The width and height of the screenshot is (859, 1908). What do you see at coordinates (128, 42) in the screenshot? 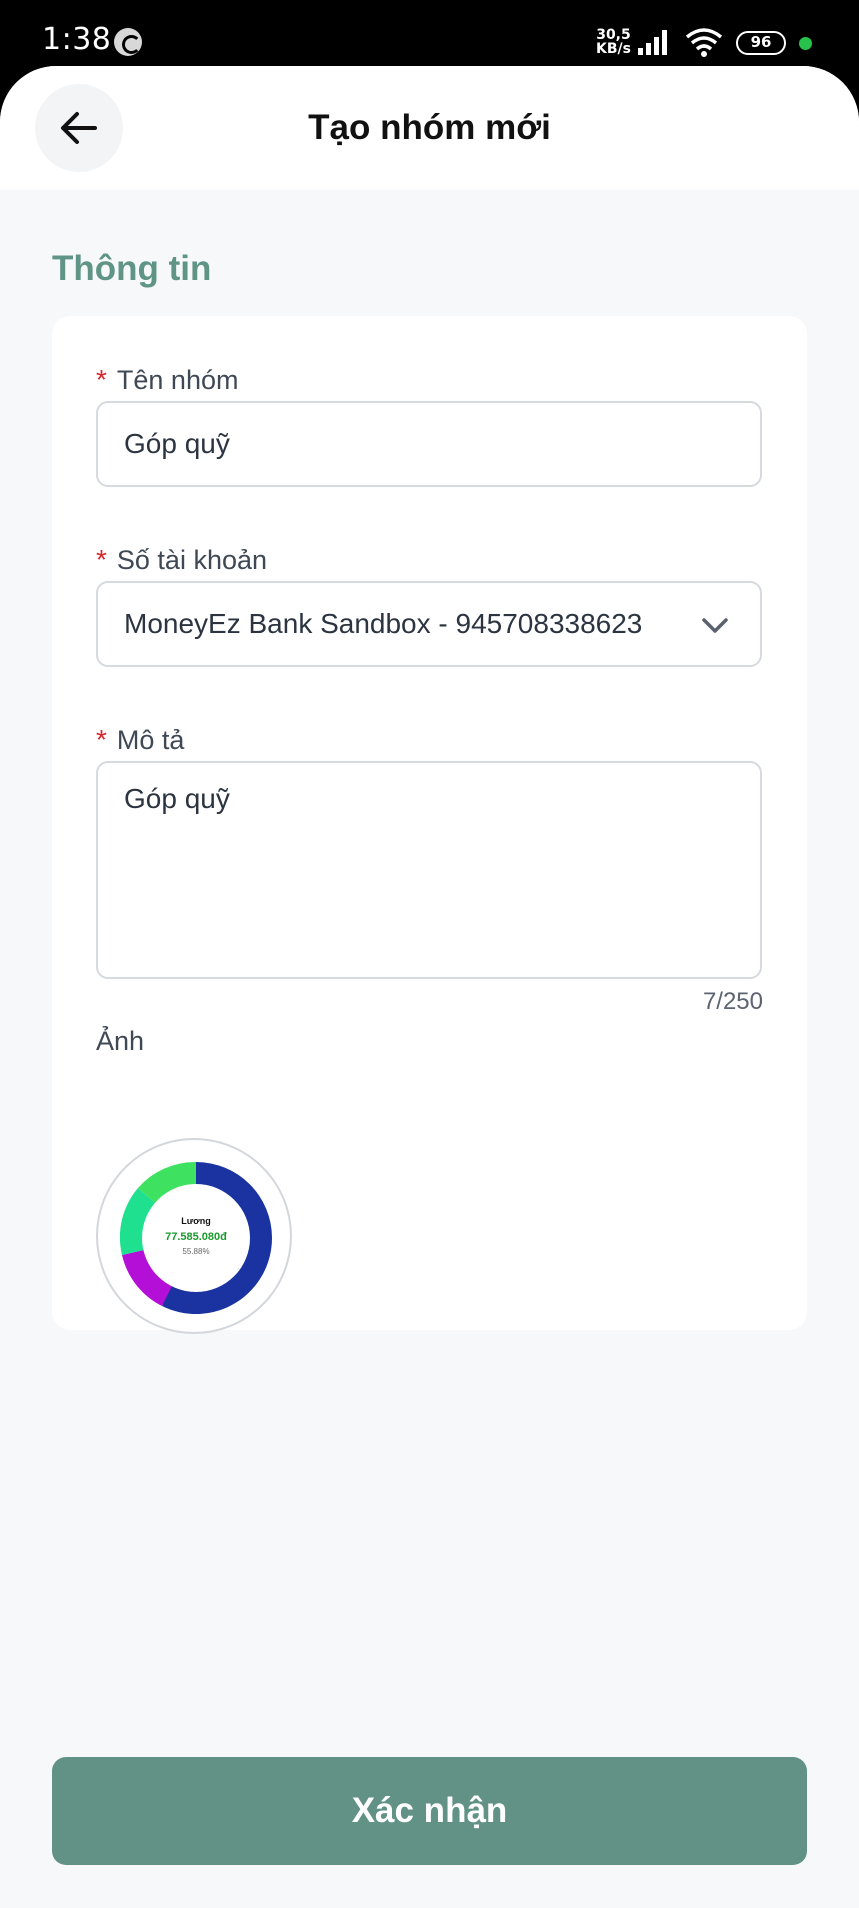
I see `app-notification-icon` at bounding box center [128, 42].